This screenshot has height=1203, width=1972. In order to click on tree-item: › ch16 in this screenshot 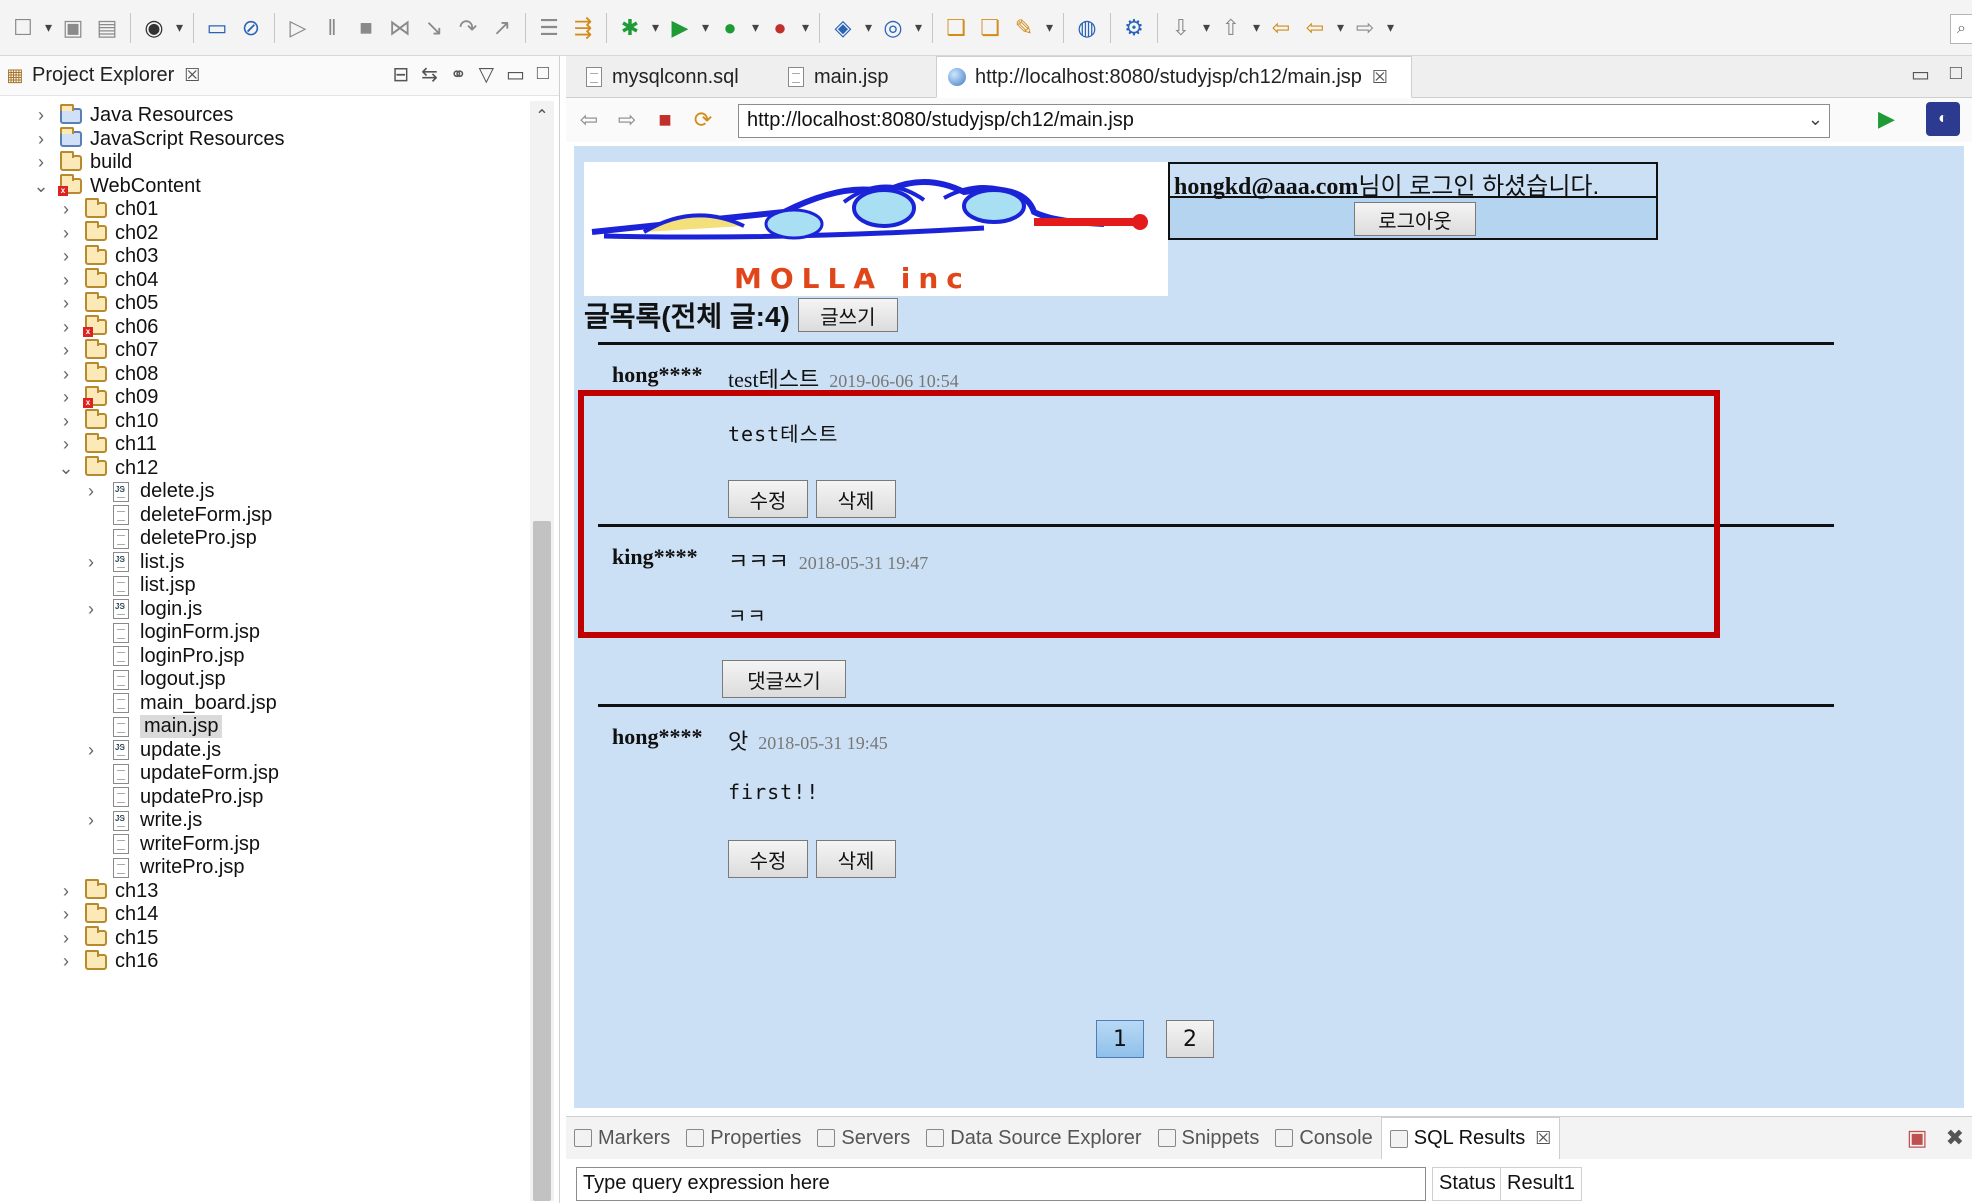, I will do `click(106, 961)`.